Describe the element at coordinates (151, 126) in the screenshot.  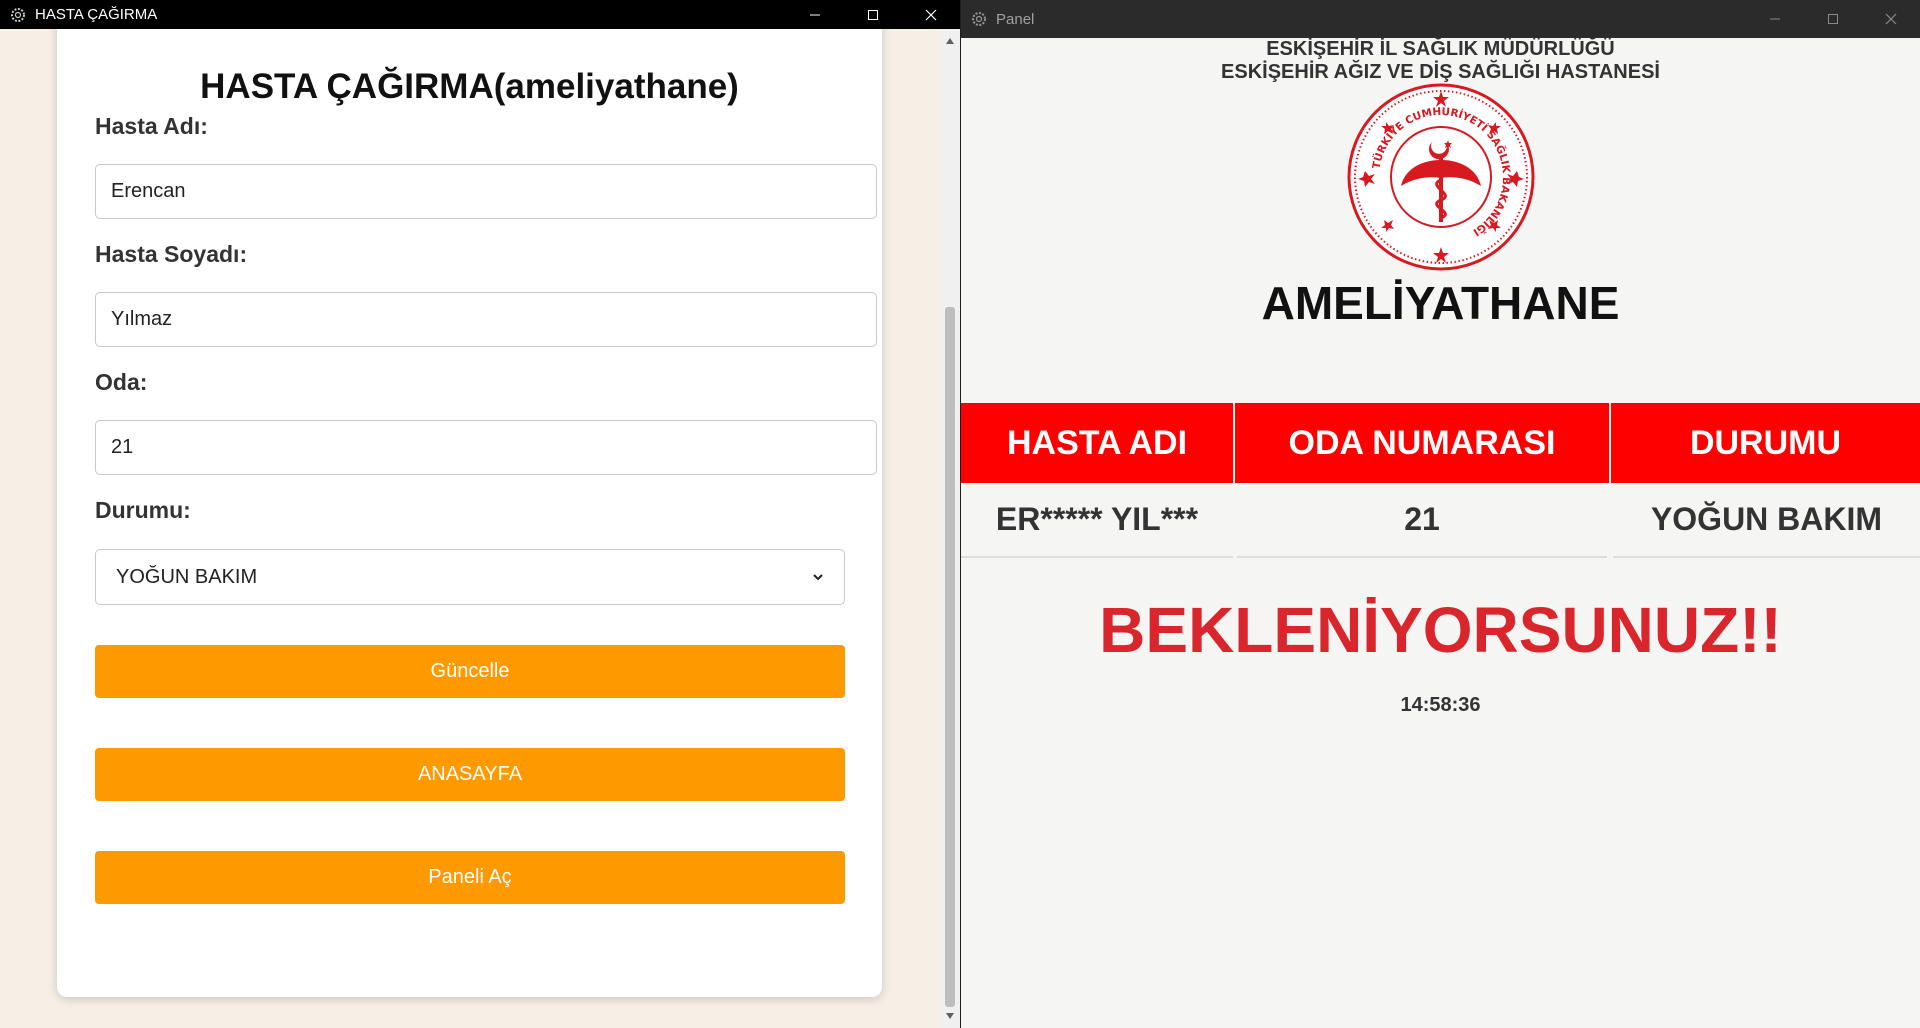
I see `name-label: Hasta Adı:` at that location.